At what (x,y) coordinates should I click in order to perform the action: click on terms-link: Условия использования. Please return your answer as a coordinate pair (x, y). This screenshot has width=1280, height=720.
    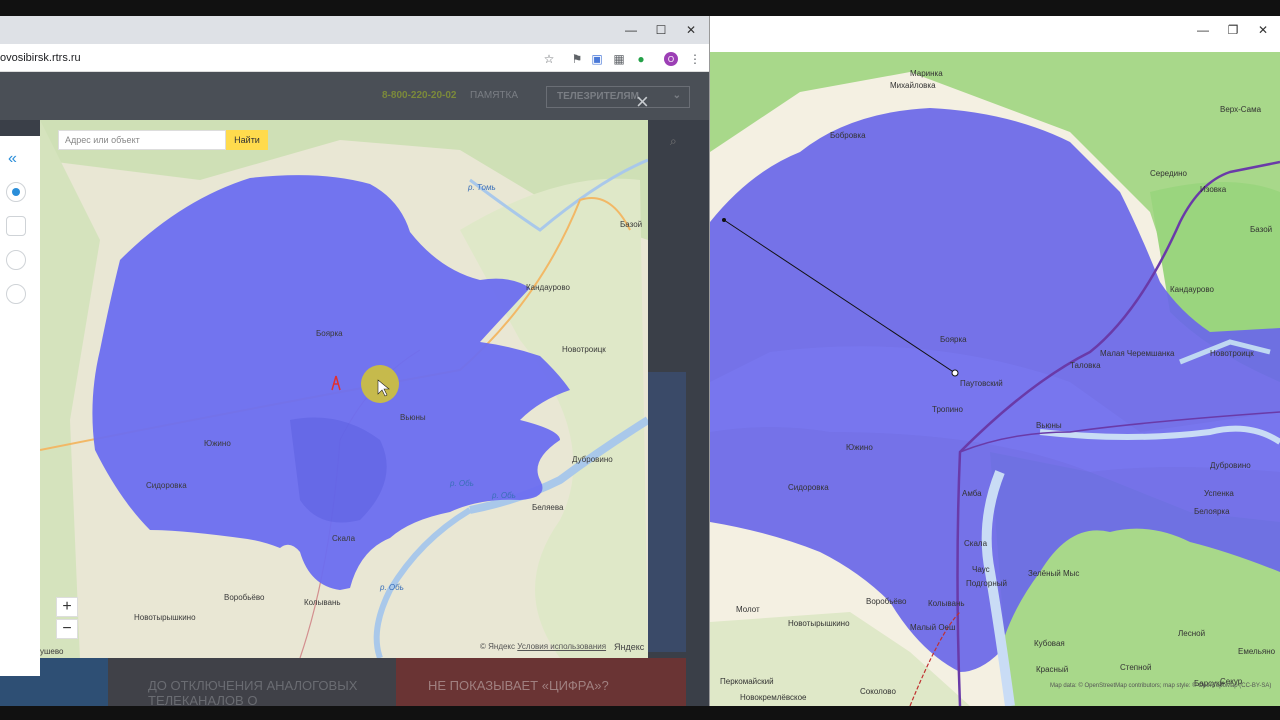
    Looking at the image, I should click on (561, 646).